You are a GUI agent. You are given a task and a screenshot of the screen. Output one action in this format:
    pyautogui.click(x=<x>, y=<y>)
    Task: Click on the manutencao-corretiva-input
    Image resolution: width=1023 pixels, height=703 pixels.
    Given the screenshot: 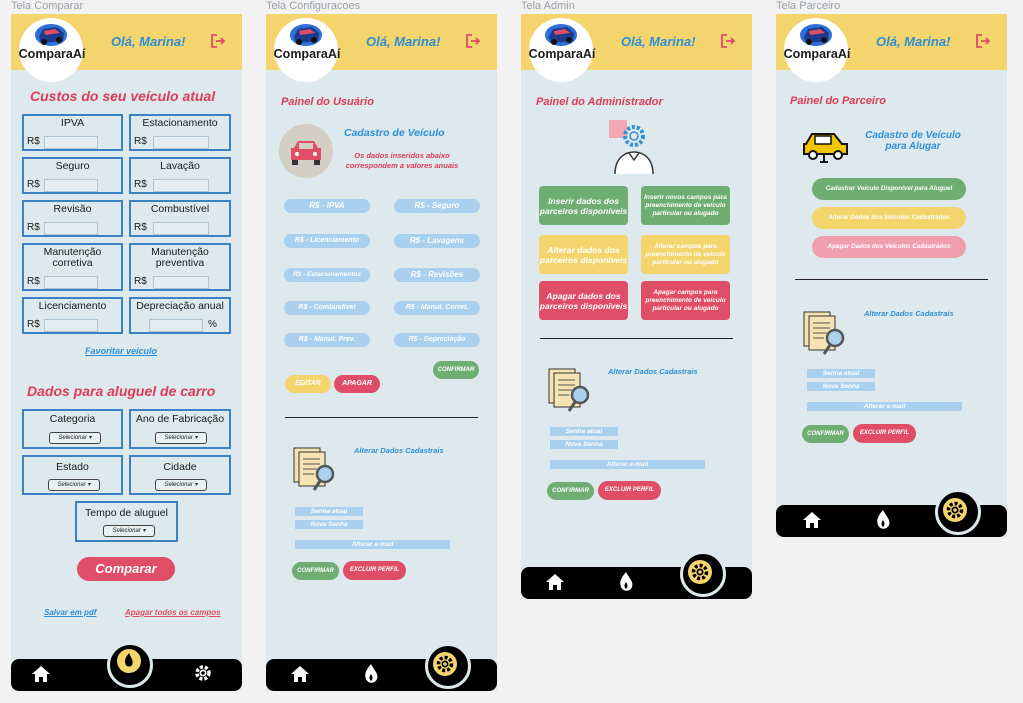 What is the action you would take?
    pyautogui.click(x=71, y=282)
    